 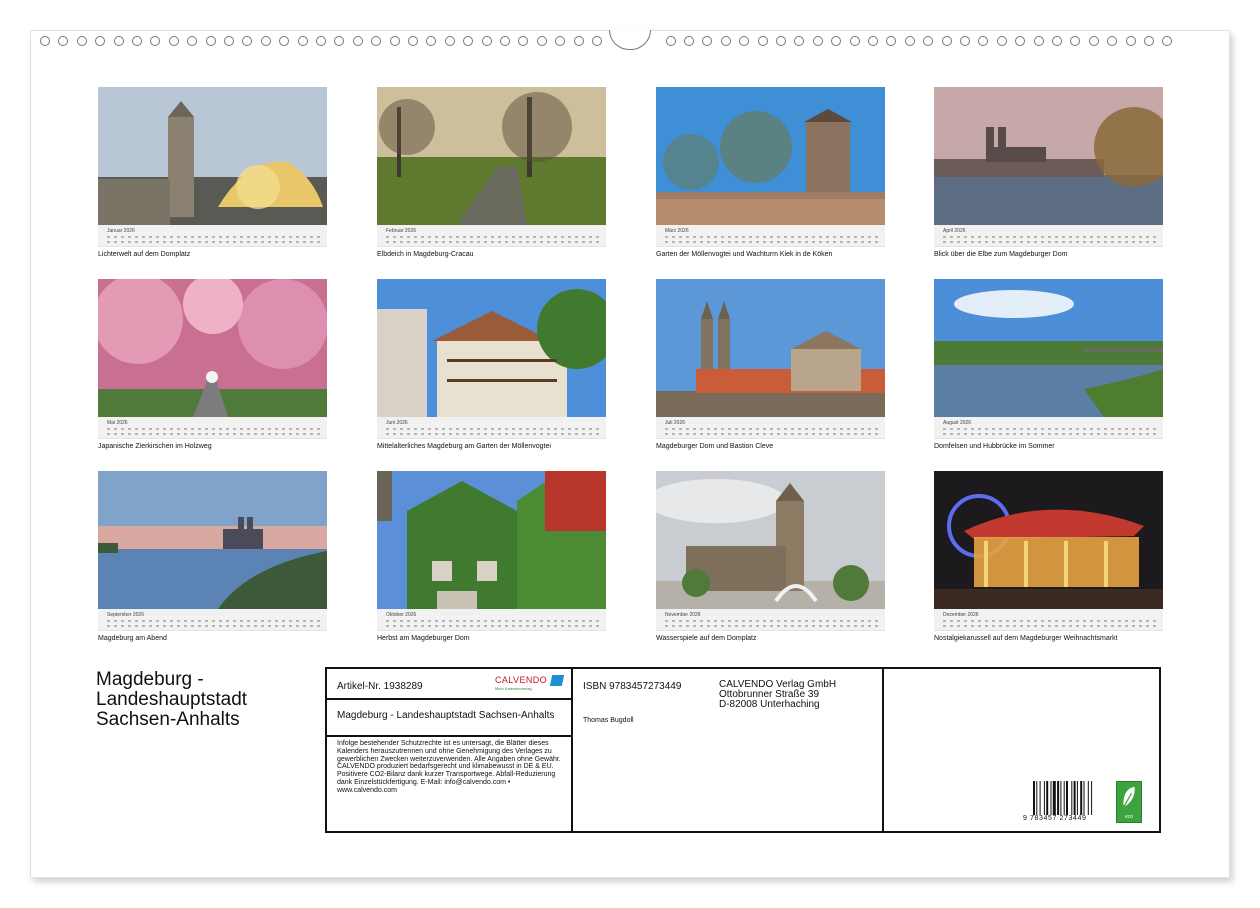 What do you see at coordinates (397, 423) in the screenshot?
I see `month-name: Juni 2026` at bounding box center [397, 423].